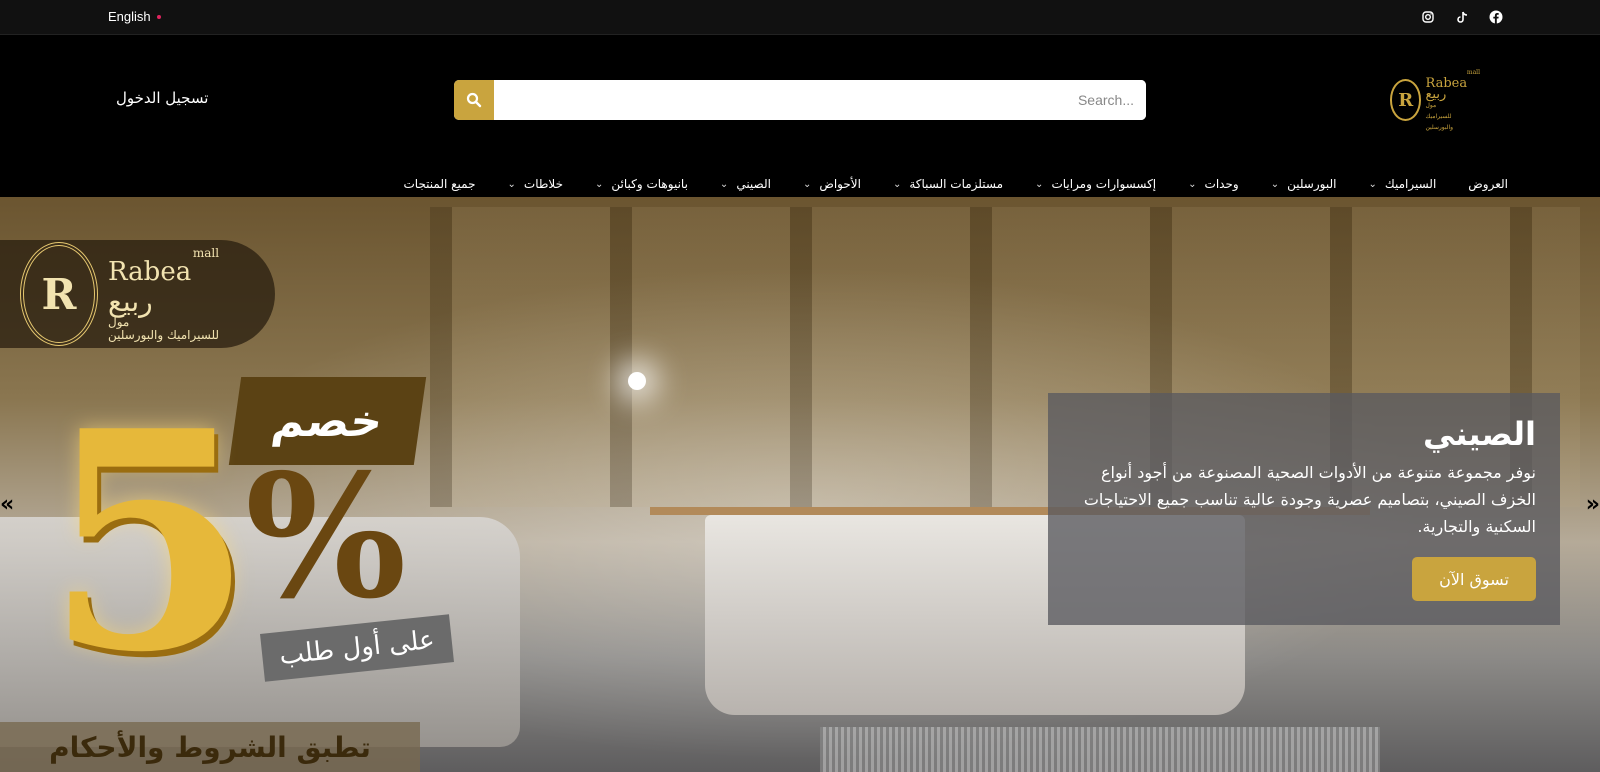 The image size is (1600, 772). Describe the element at coordinates (1496, 17) in the screenshot. I see `facebook-icon` at that location.